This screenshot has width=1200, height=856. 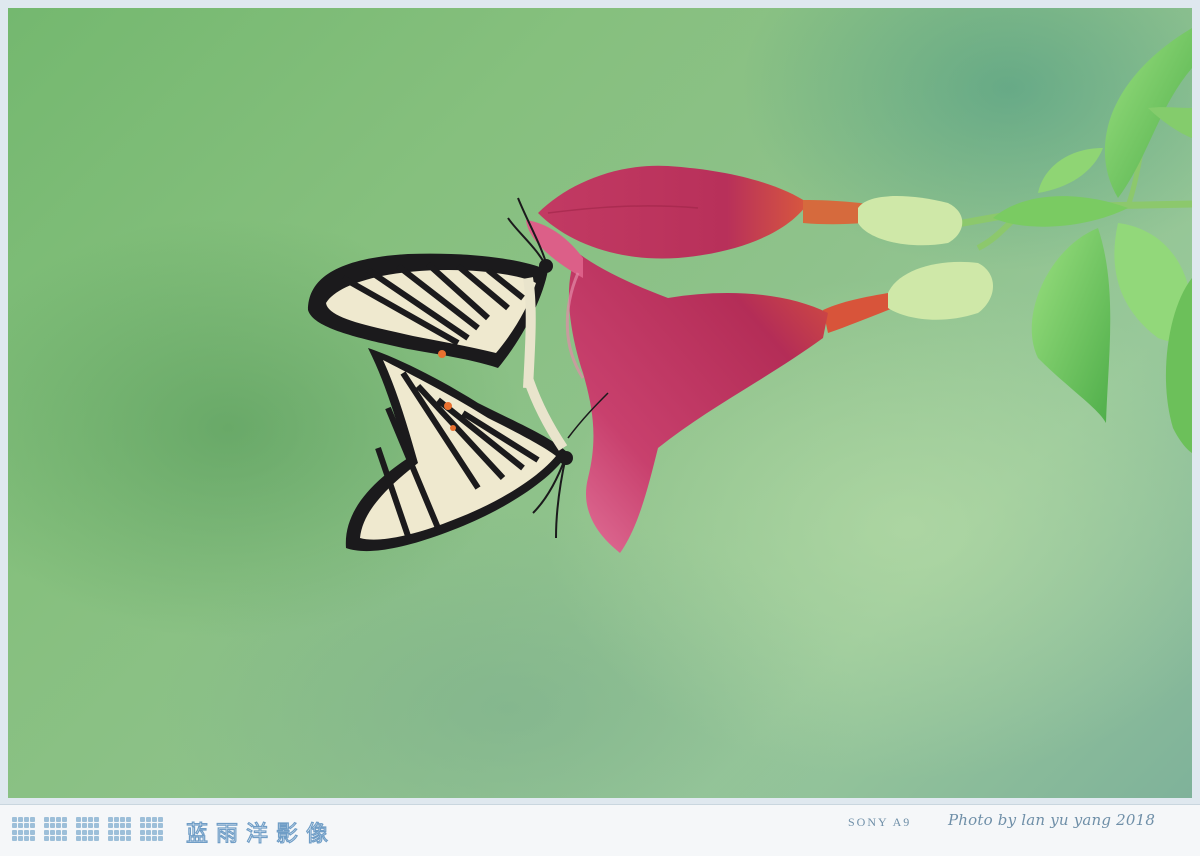 I want to click on studio-name: 蓝雨洋影像, so click(x=261, y=834).